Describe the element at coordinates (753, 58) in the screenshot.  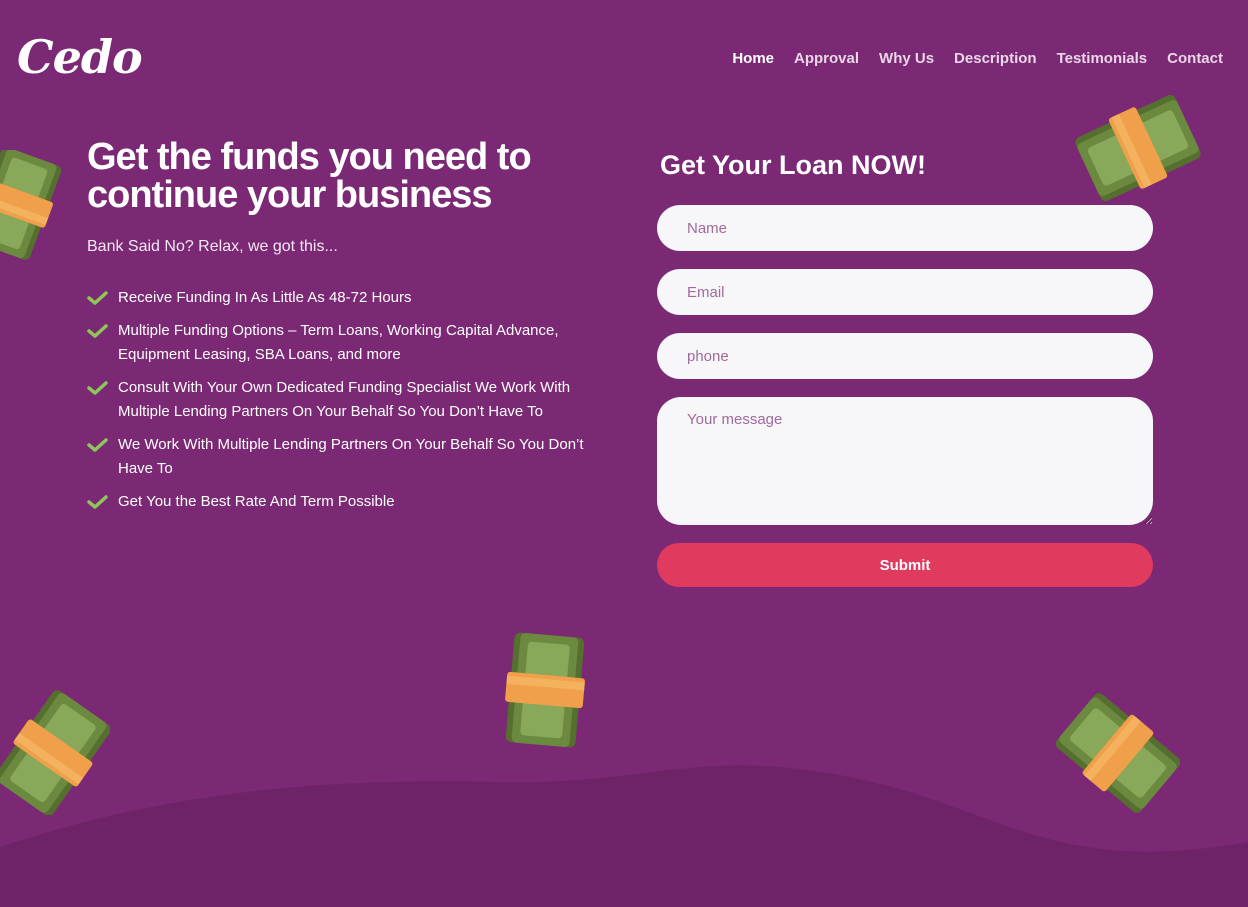
I see `nav-item-home: Home` at that location.